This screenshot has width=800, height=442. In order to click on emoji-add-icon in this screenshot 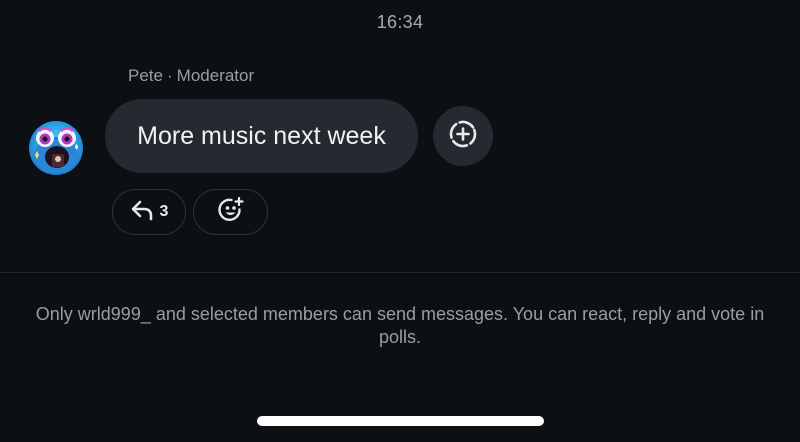, I will do `click(231, 212)`.